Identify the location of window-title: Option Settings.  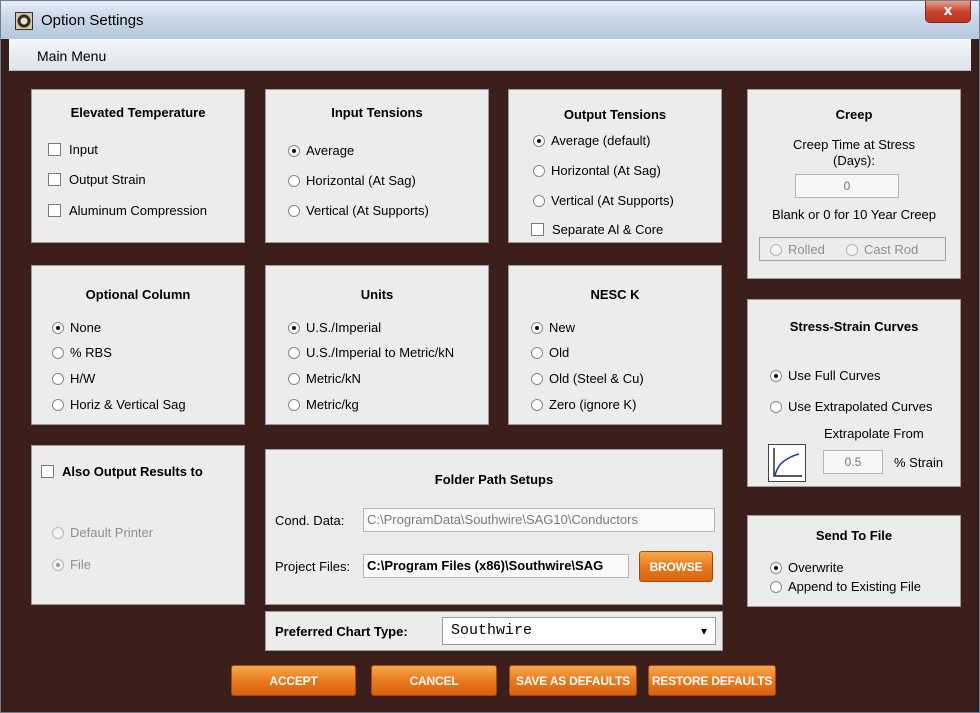
(92, 20).